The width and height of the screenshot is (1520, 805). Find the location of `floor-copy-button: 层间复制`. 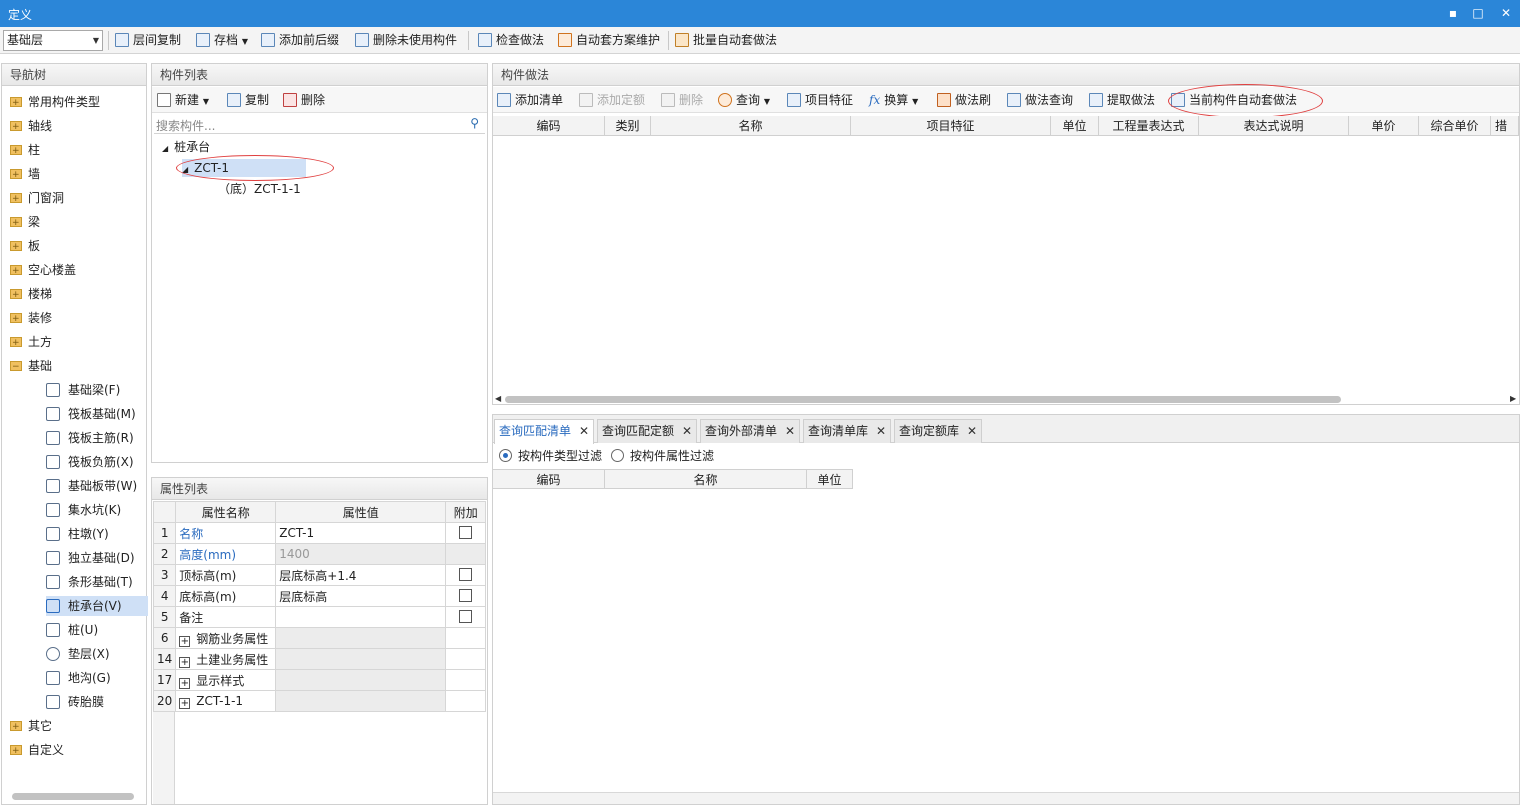

floor-copy-button: 层间复制 is located at coordinates (148, 40).